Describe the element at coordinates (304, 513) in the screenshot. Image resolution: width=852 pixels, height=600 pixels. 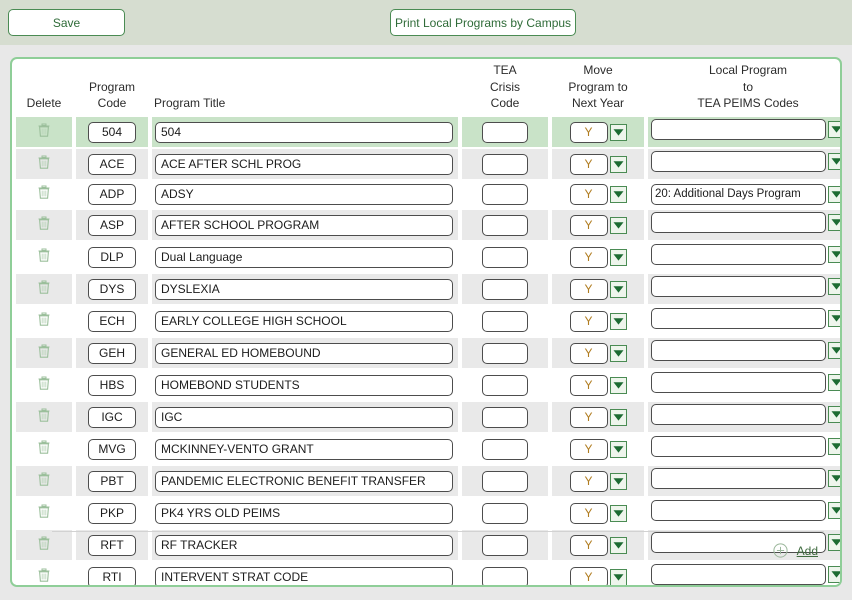
I see `program-title-input: PK4 YRS OLD PEIMS` at that location.